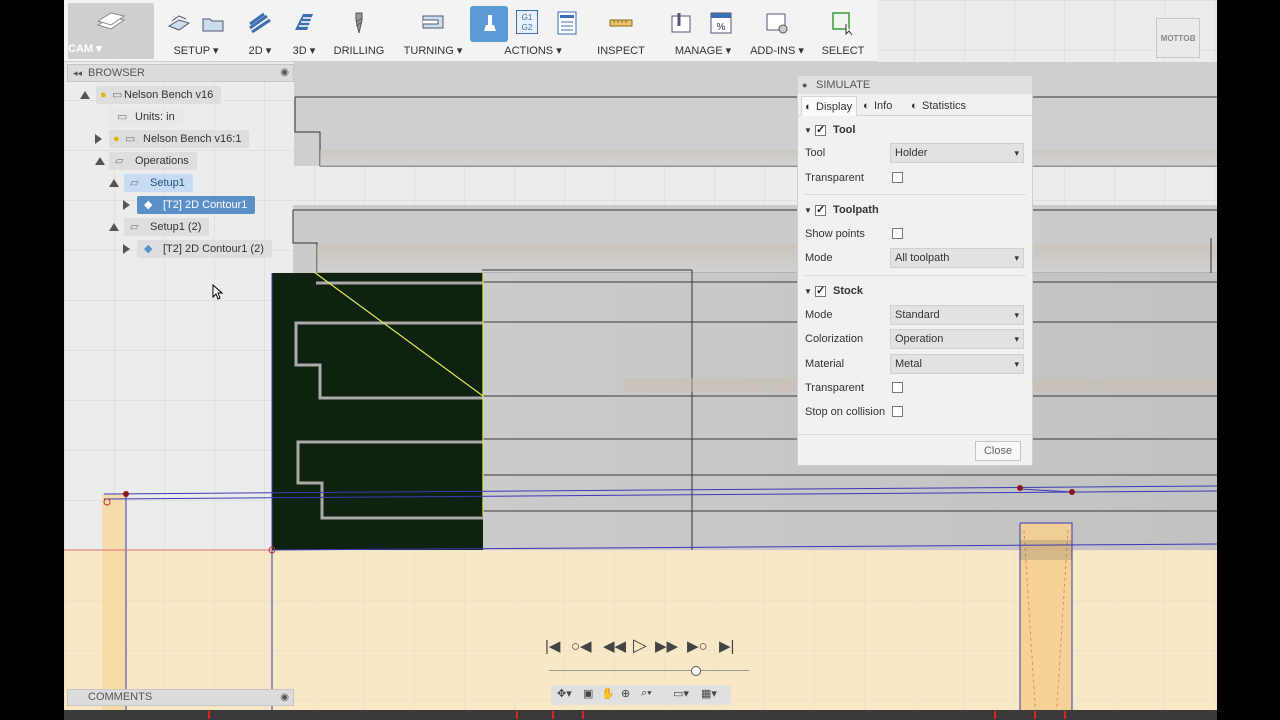  I want to click on tree-item-label: Setup1, so click(167, 183).